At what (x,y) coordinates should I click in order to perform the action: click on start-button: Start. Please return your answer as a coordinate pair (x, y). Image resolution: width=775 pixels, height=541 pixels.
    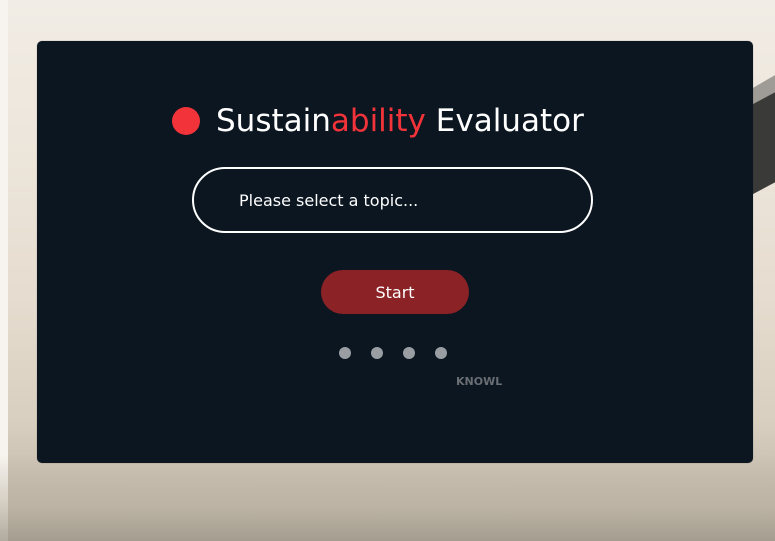
    Looking at the image, I should click on (395, 292).